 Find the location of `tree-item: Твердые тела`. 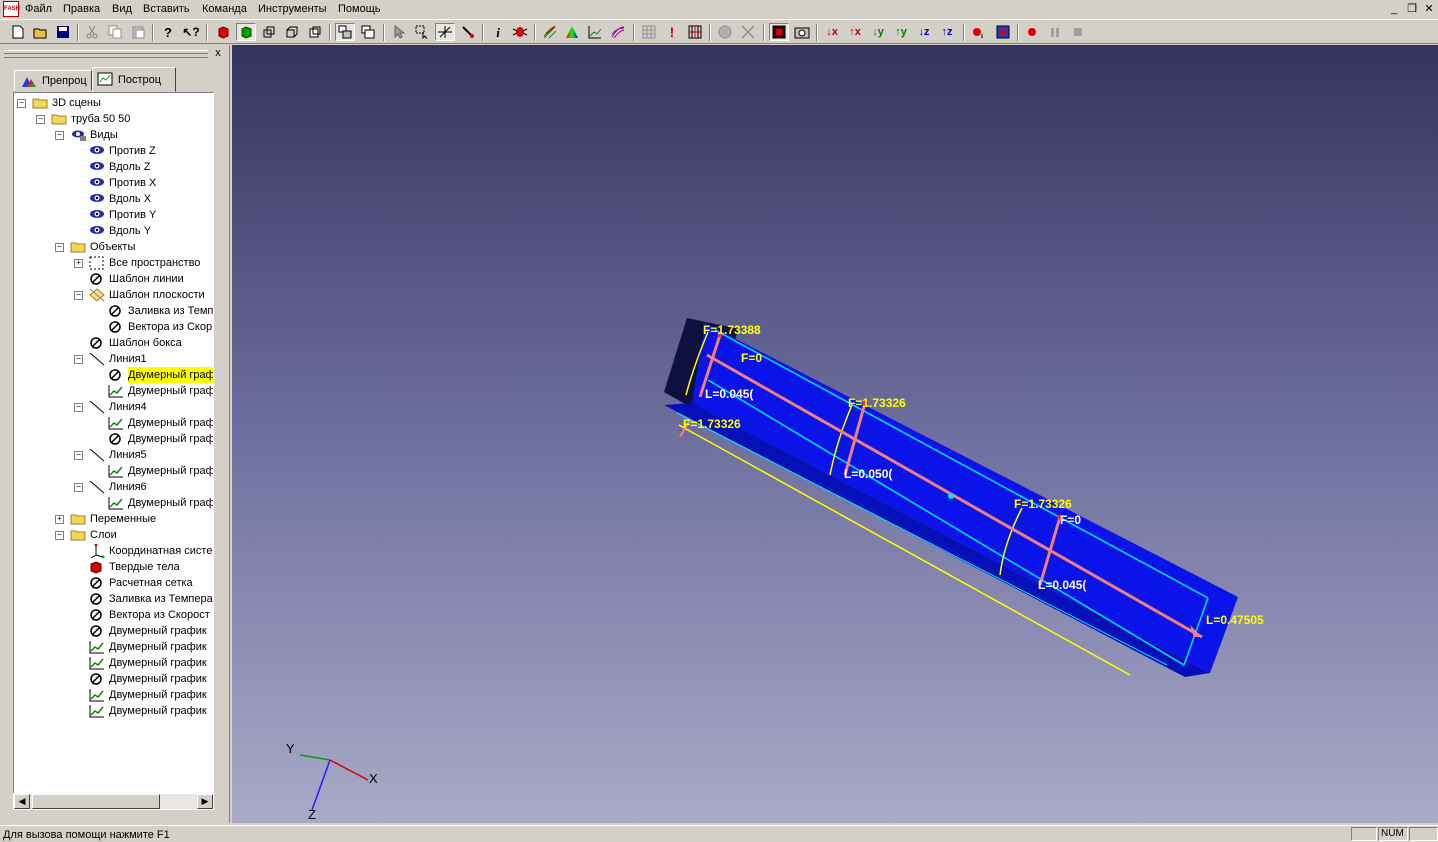

tree-item: Твердые тела is located at coordinates (113, 567).